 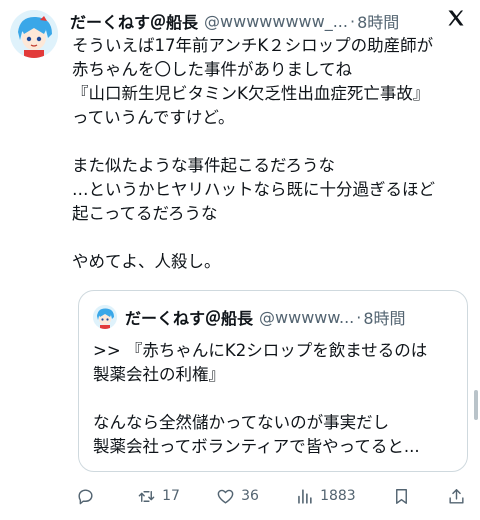 I want to click on retweet-button: 17, so click(x=158, y=496).